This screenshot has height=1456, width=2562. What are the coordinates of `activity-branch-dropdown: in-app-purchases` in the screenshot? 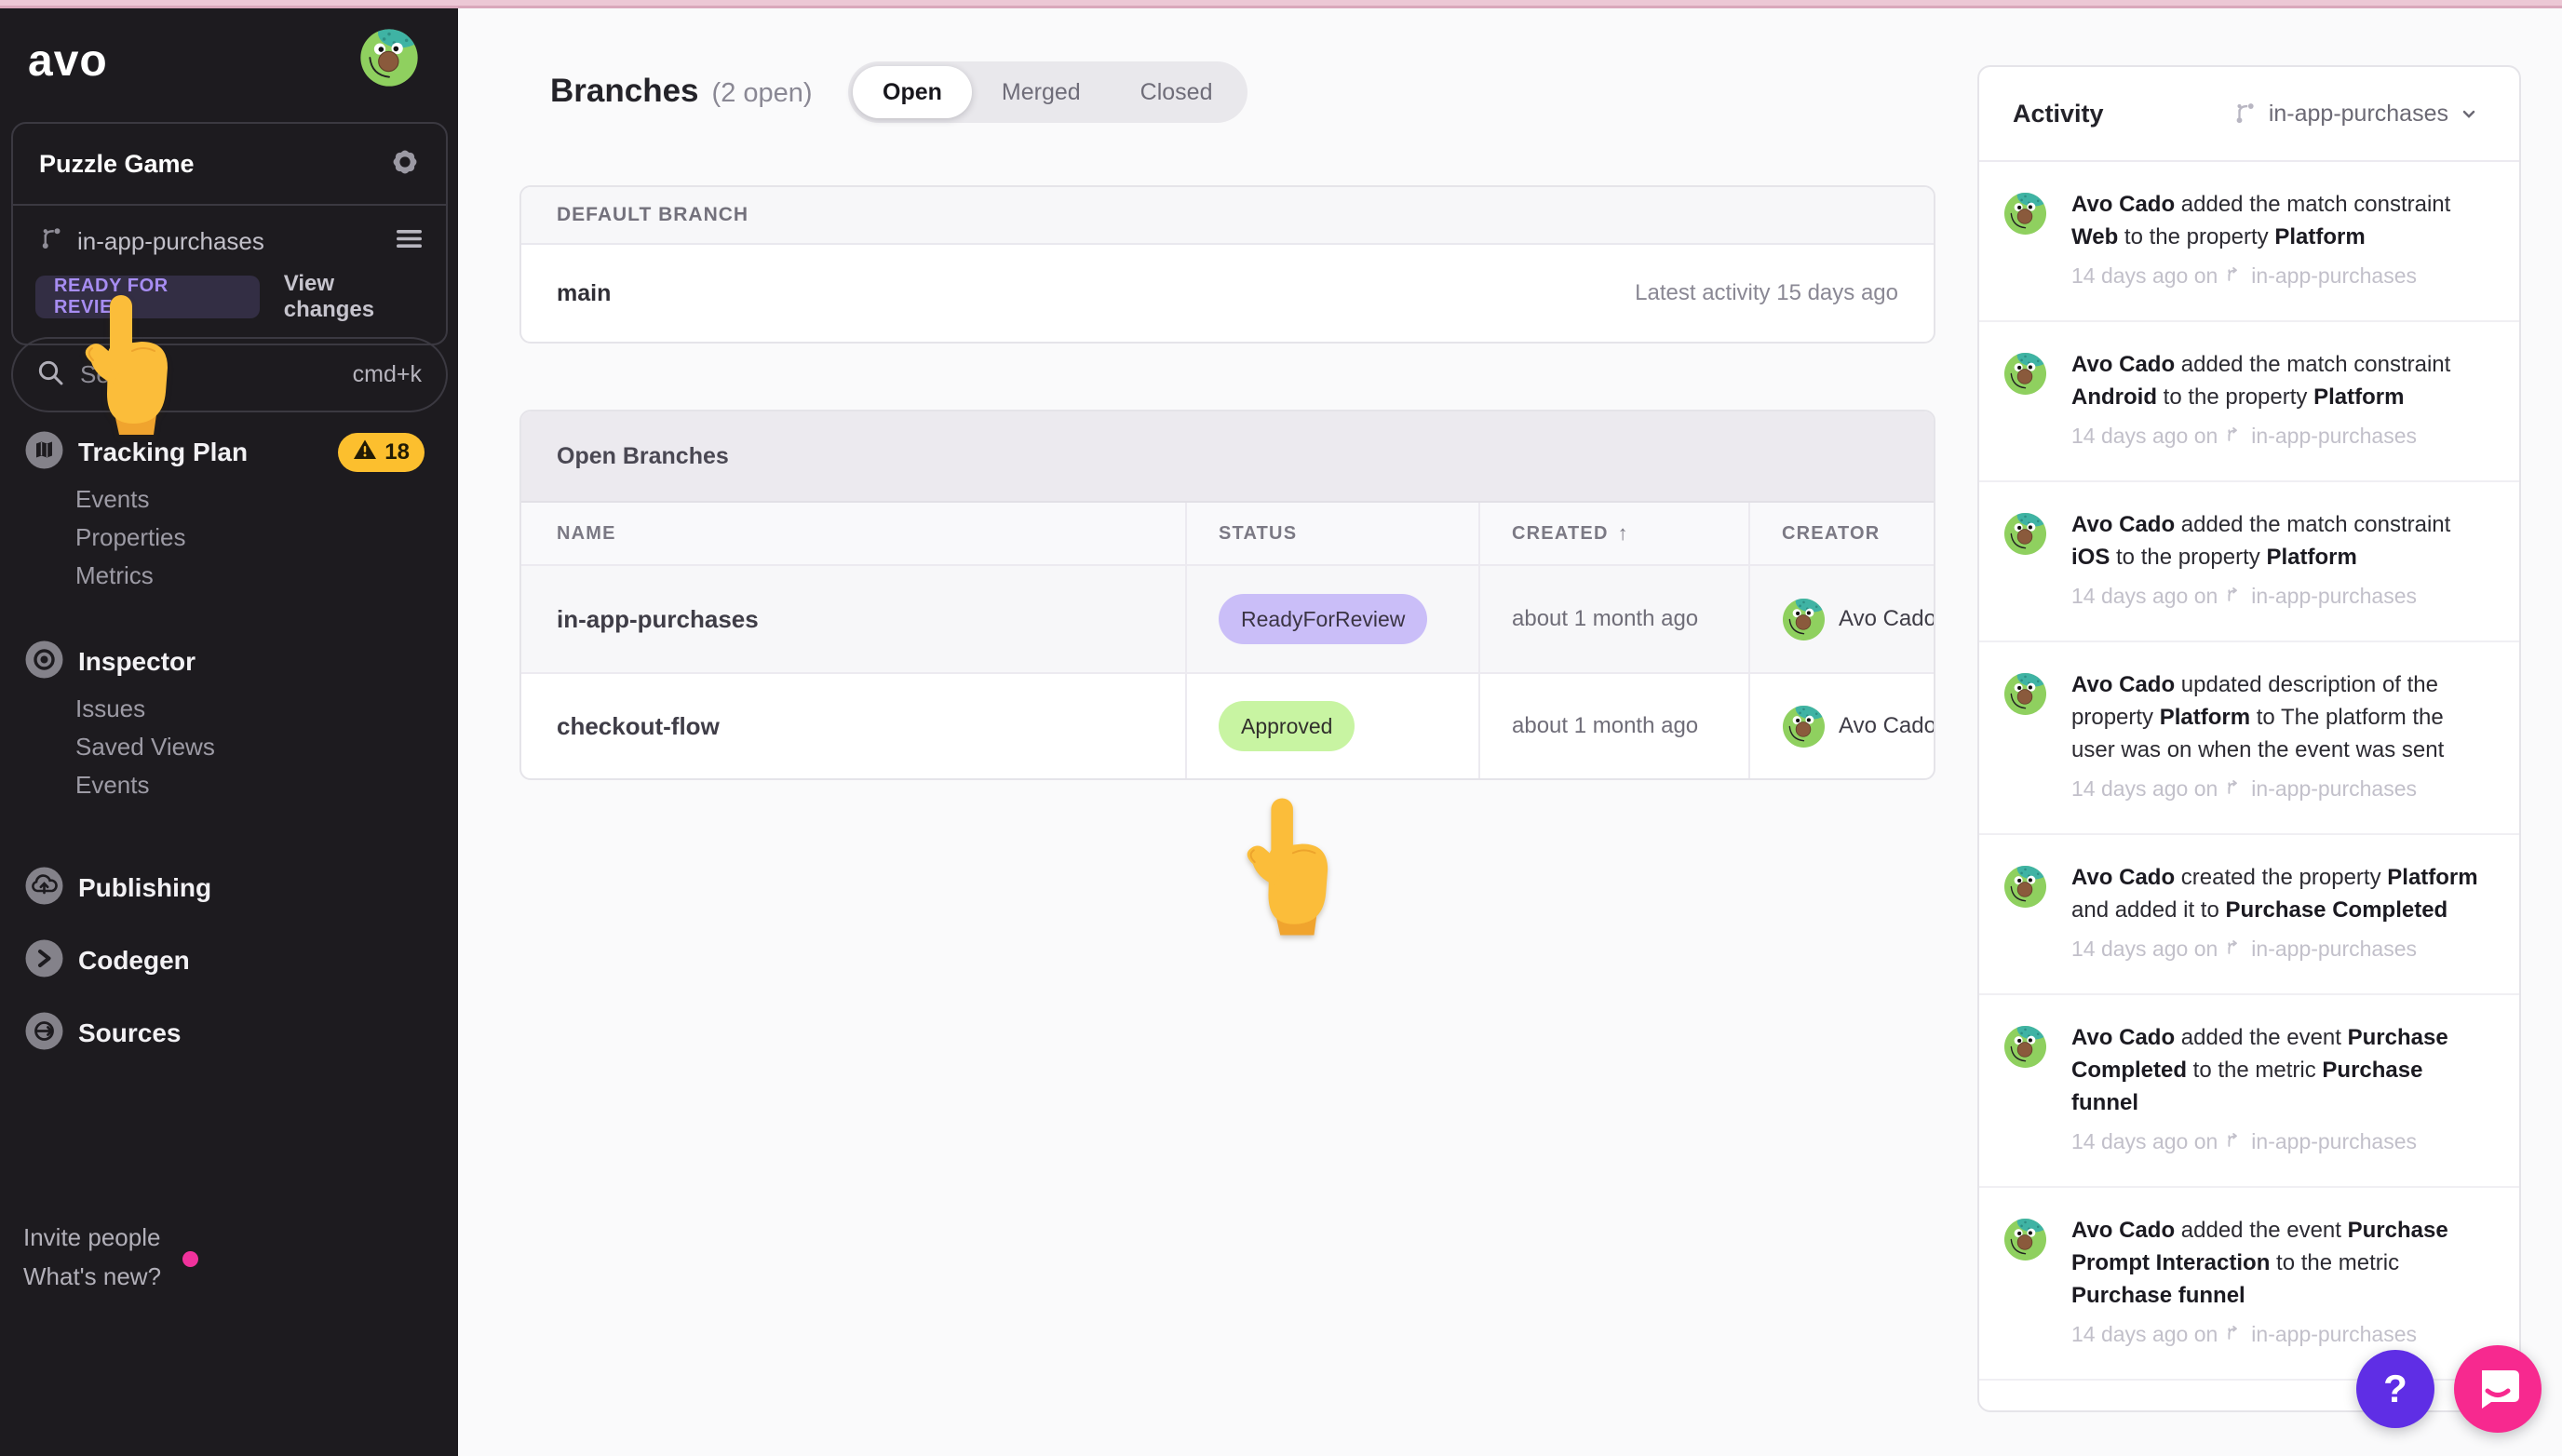 It's located at (2355, 114).